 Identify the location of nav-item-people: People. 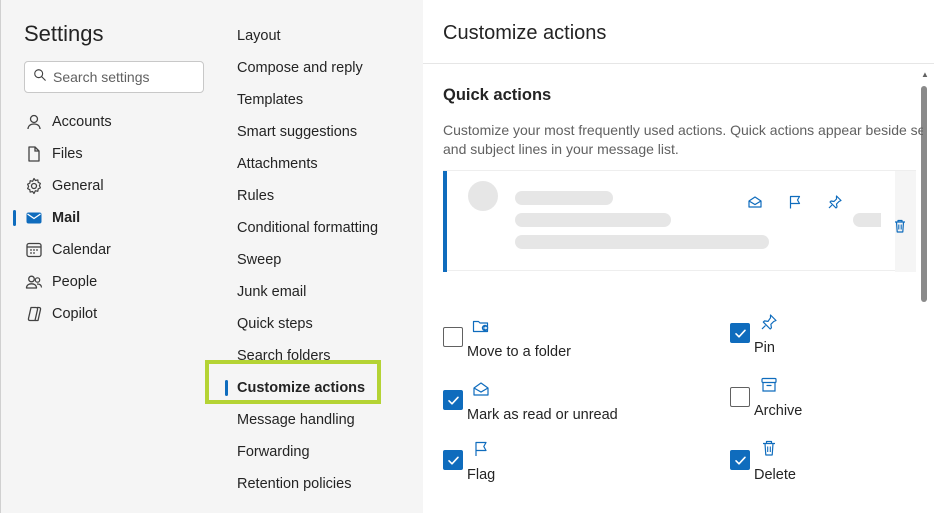
(112, 282).